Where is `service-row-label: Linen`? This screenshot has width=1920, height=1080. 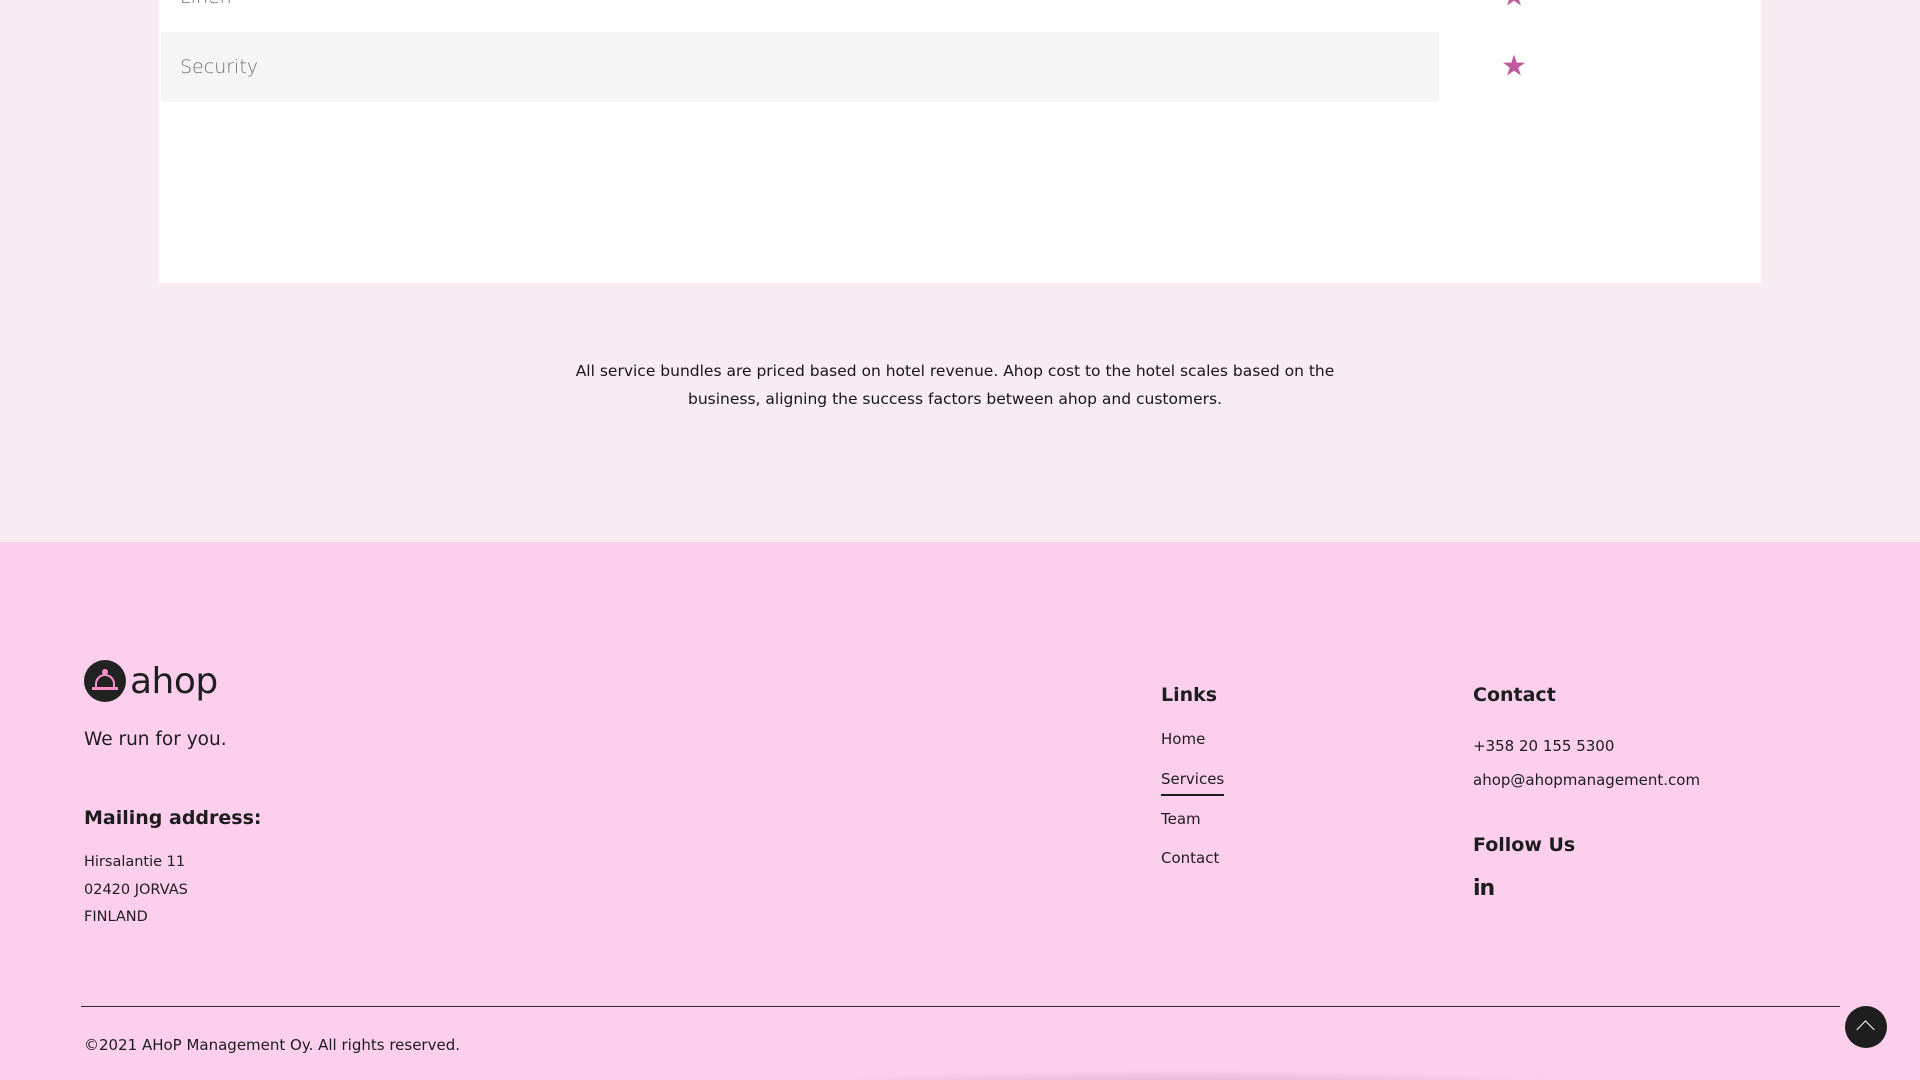 service-row-label: Linen is located at coordinates (206, 4).